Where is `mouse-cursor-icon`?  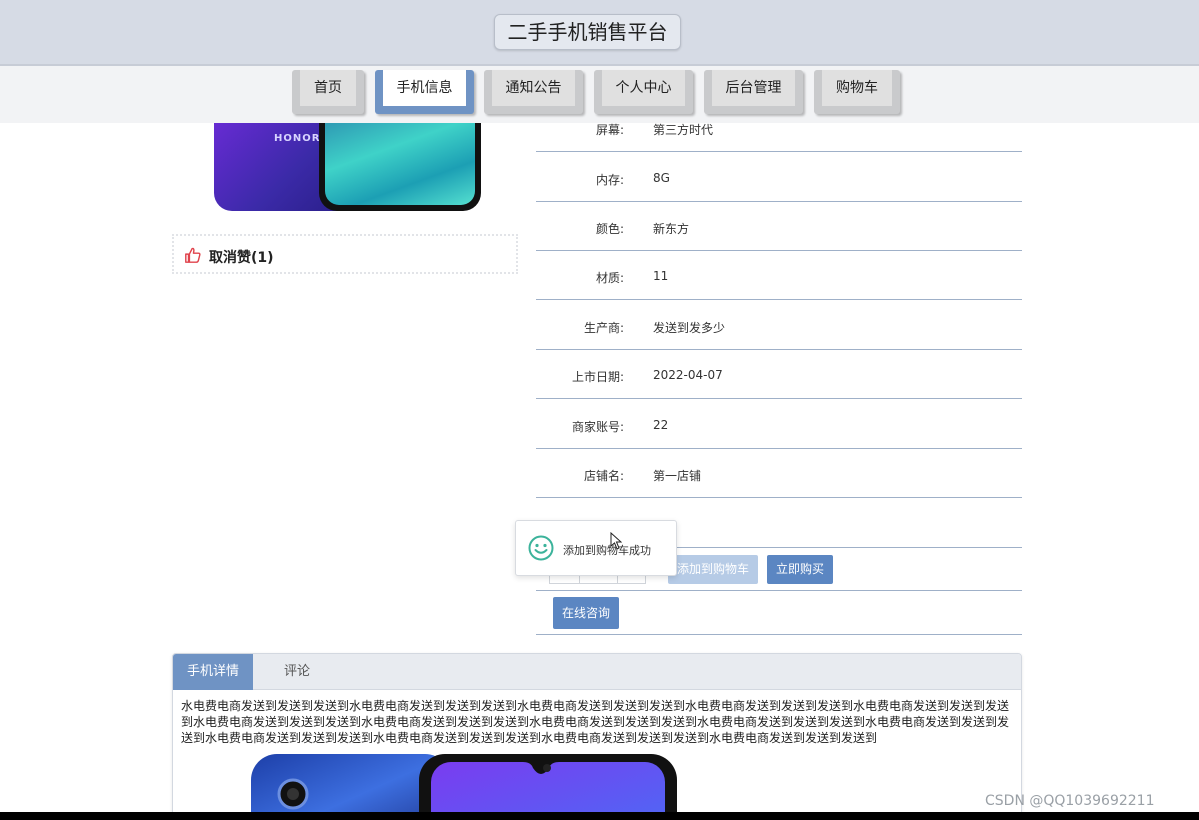 mouse-cursor-icon is located at coordinates (616, 541).